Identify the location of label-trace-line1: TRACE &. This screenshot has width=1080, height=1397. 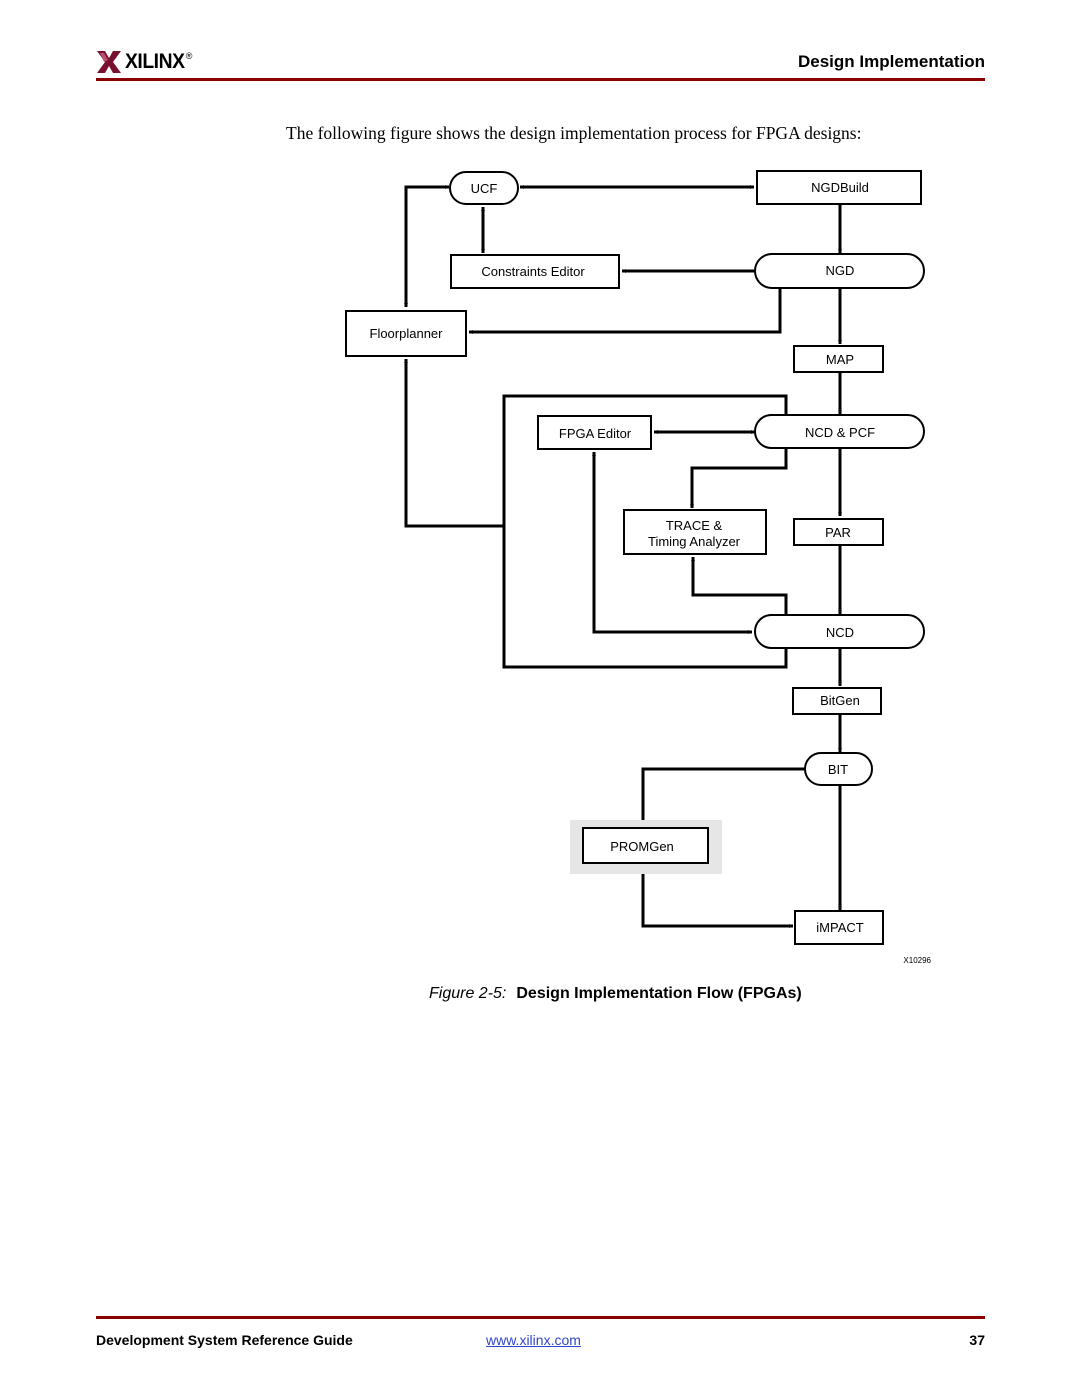
(694, 525).